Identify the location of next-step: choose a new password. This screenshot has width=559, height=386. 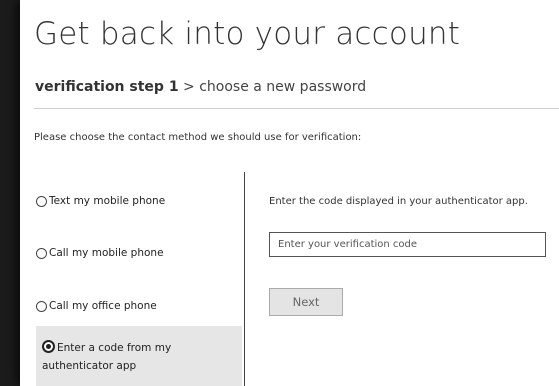
(283, 87).